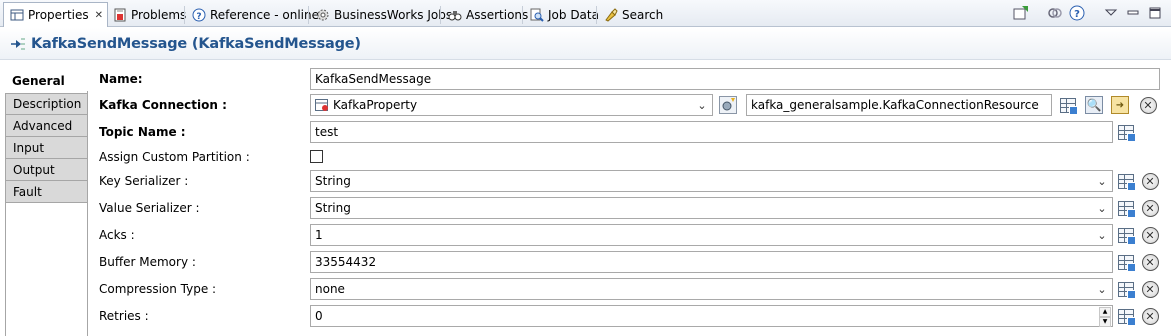  What do you see at coordinates (1088, 13) in the screenshot?
I see `view-toolbar: ?` at bounding box center [1088, 13].